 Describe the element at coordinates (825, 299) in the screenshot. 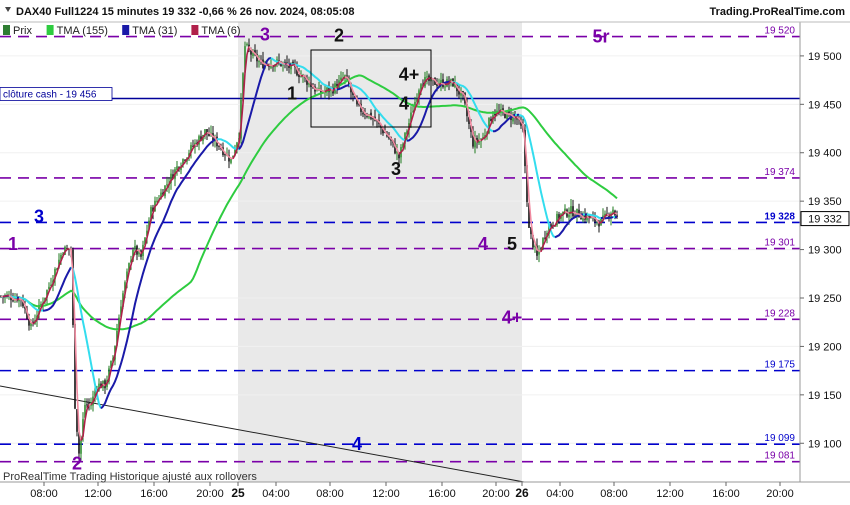

I see `y-tick-label: 19 250` at that location.